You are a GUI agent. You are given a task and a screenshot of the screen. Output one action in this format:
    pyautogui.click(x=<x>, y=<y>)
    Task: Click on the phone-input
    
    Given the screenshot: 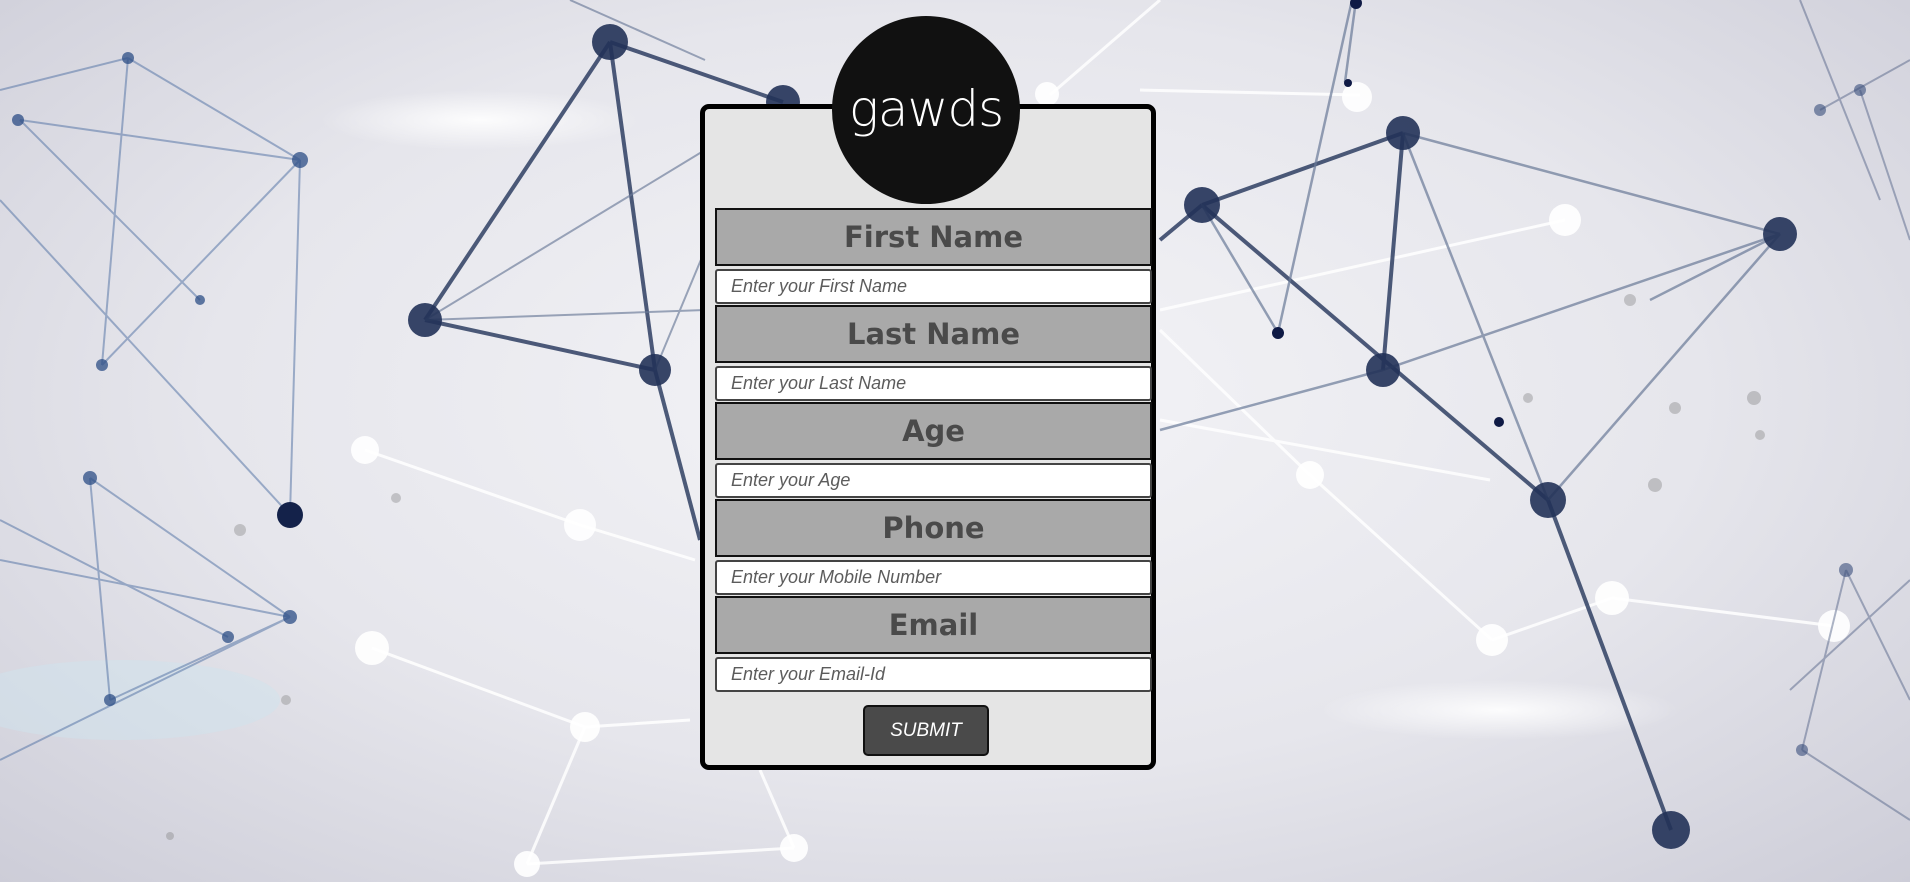 What is the action you would take?
    pyautogui.click(x=933, y=577)
    